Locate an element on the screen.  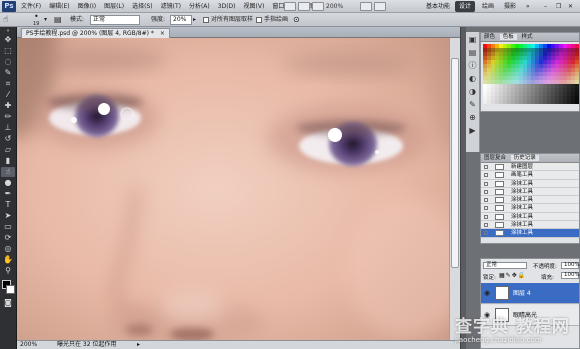
layer-row: ◉ 眼睛高光 is located at coordinates (530, 315).